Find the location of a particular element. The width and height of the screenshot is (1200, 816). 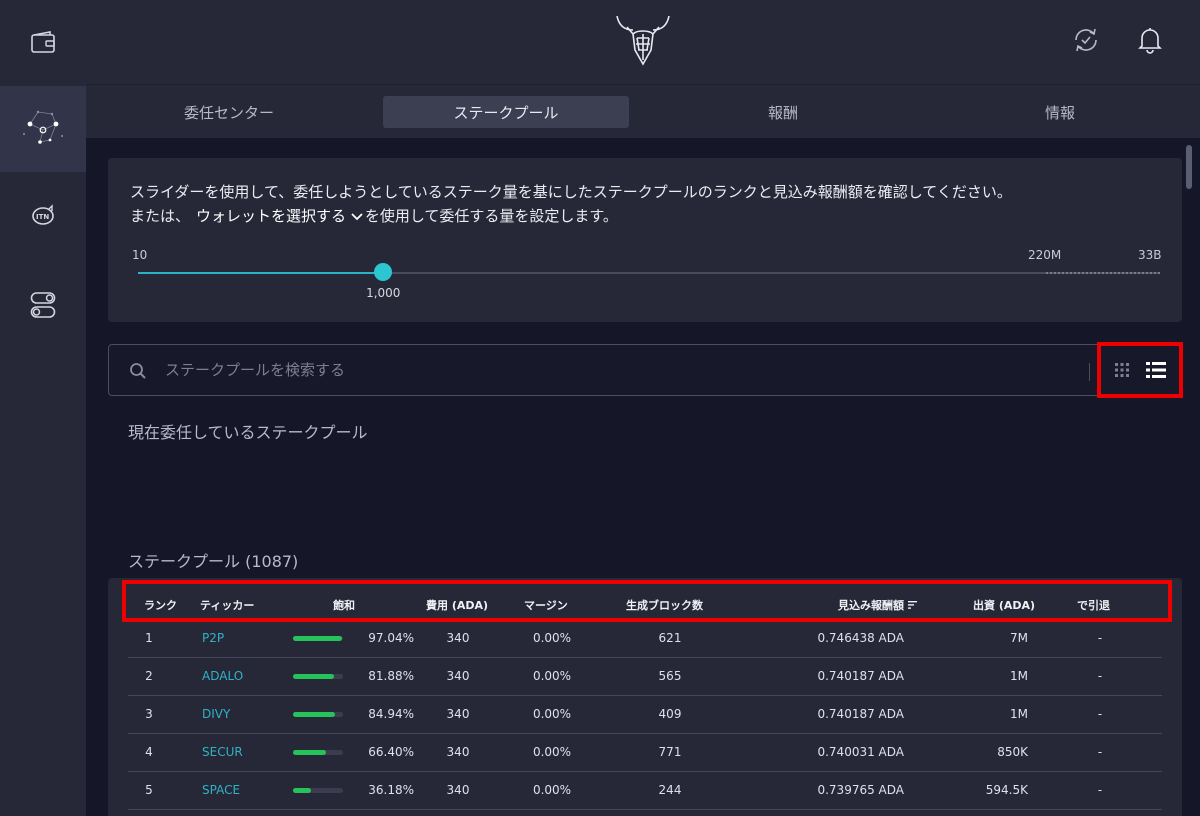

cell-blocks: 621 is located at coordinates (670, 638).